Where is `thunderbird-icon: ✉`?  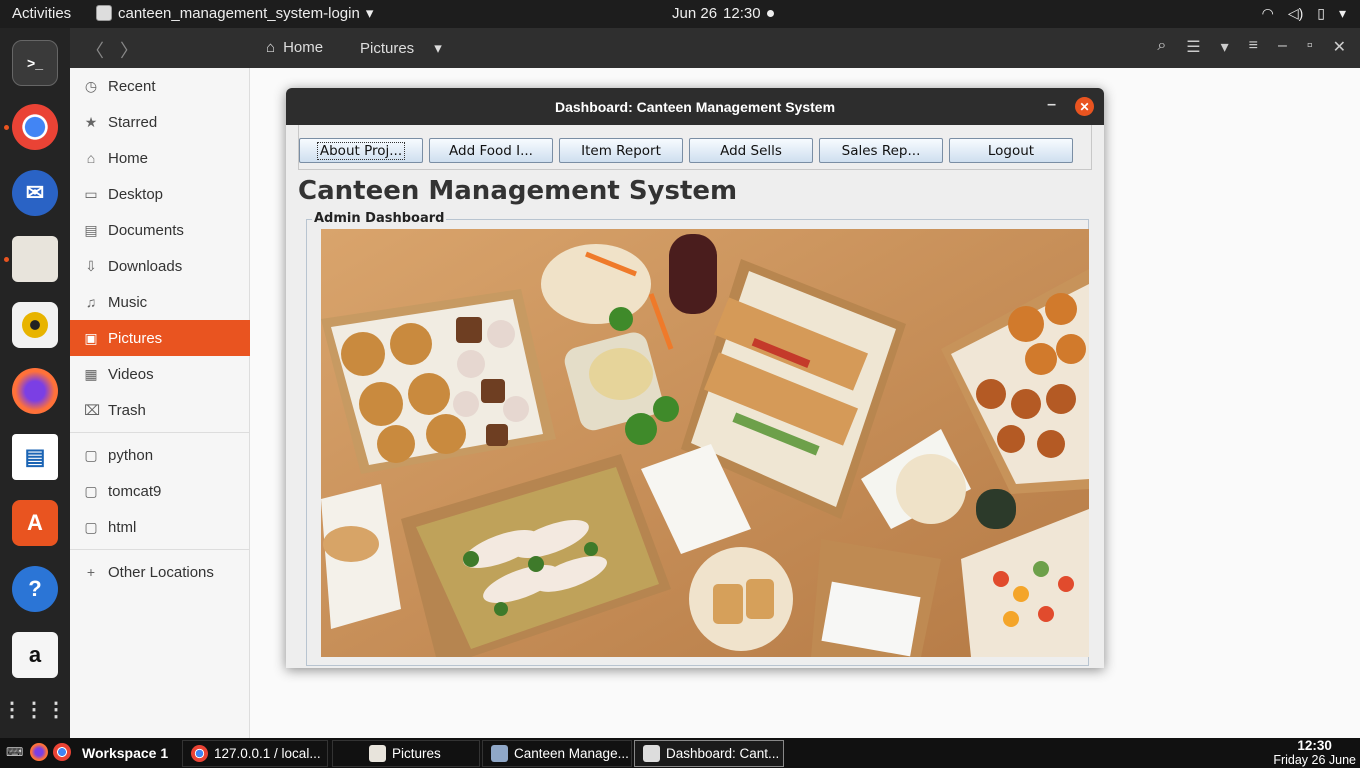 thunderbird-icon: ✉ is located at coordinates (35, 193).